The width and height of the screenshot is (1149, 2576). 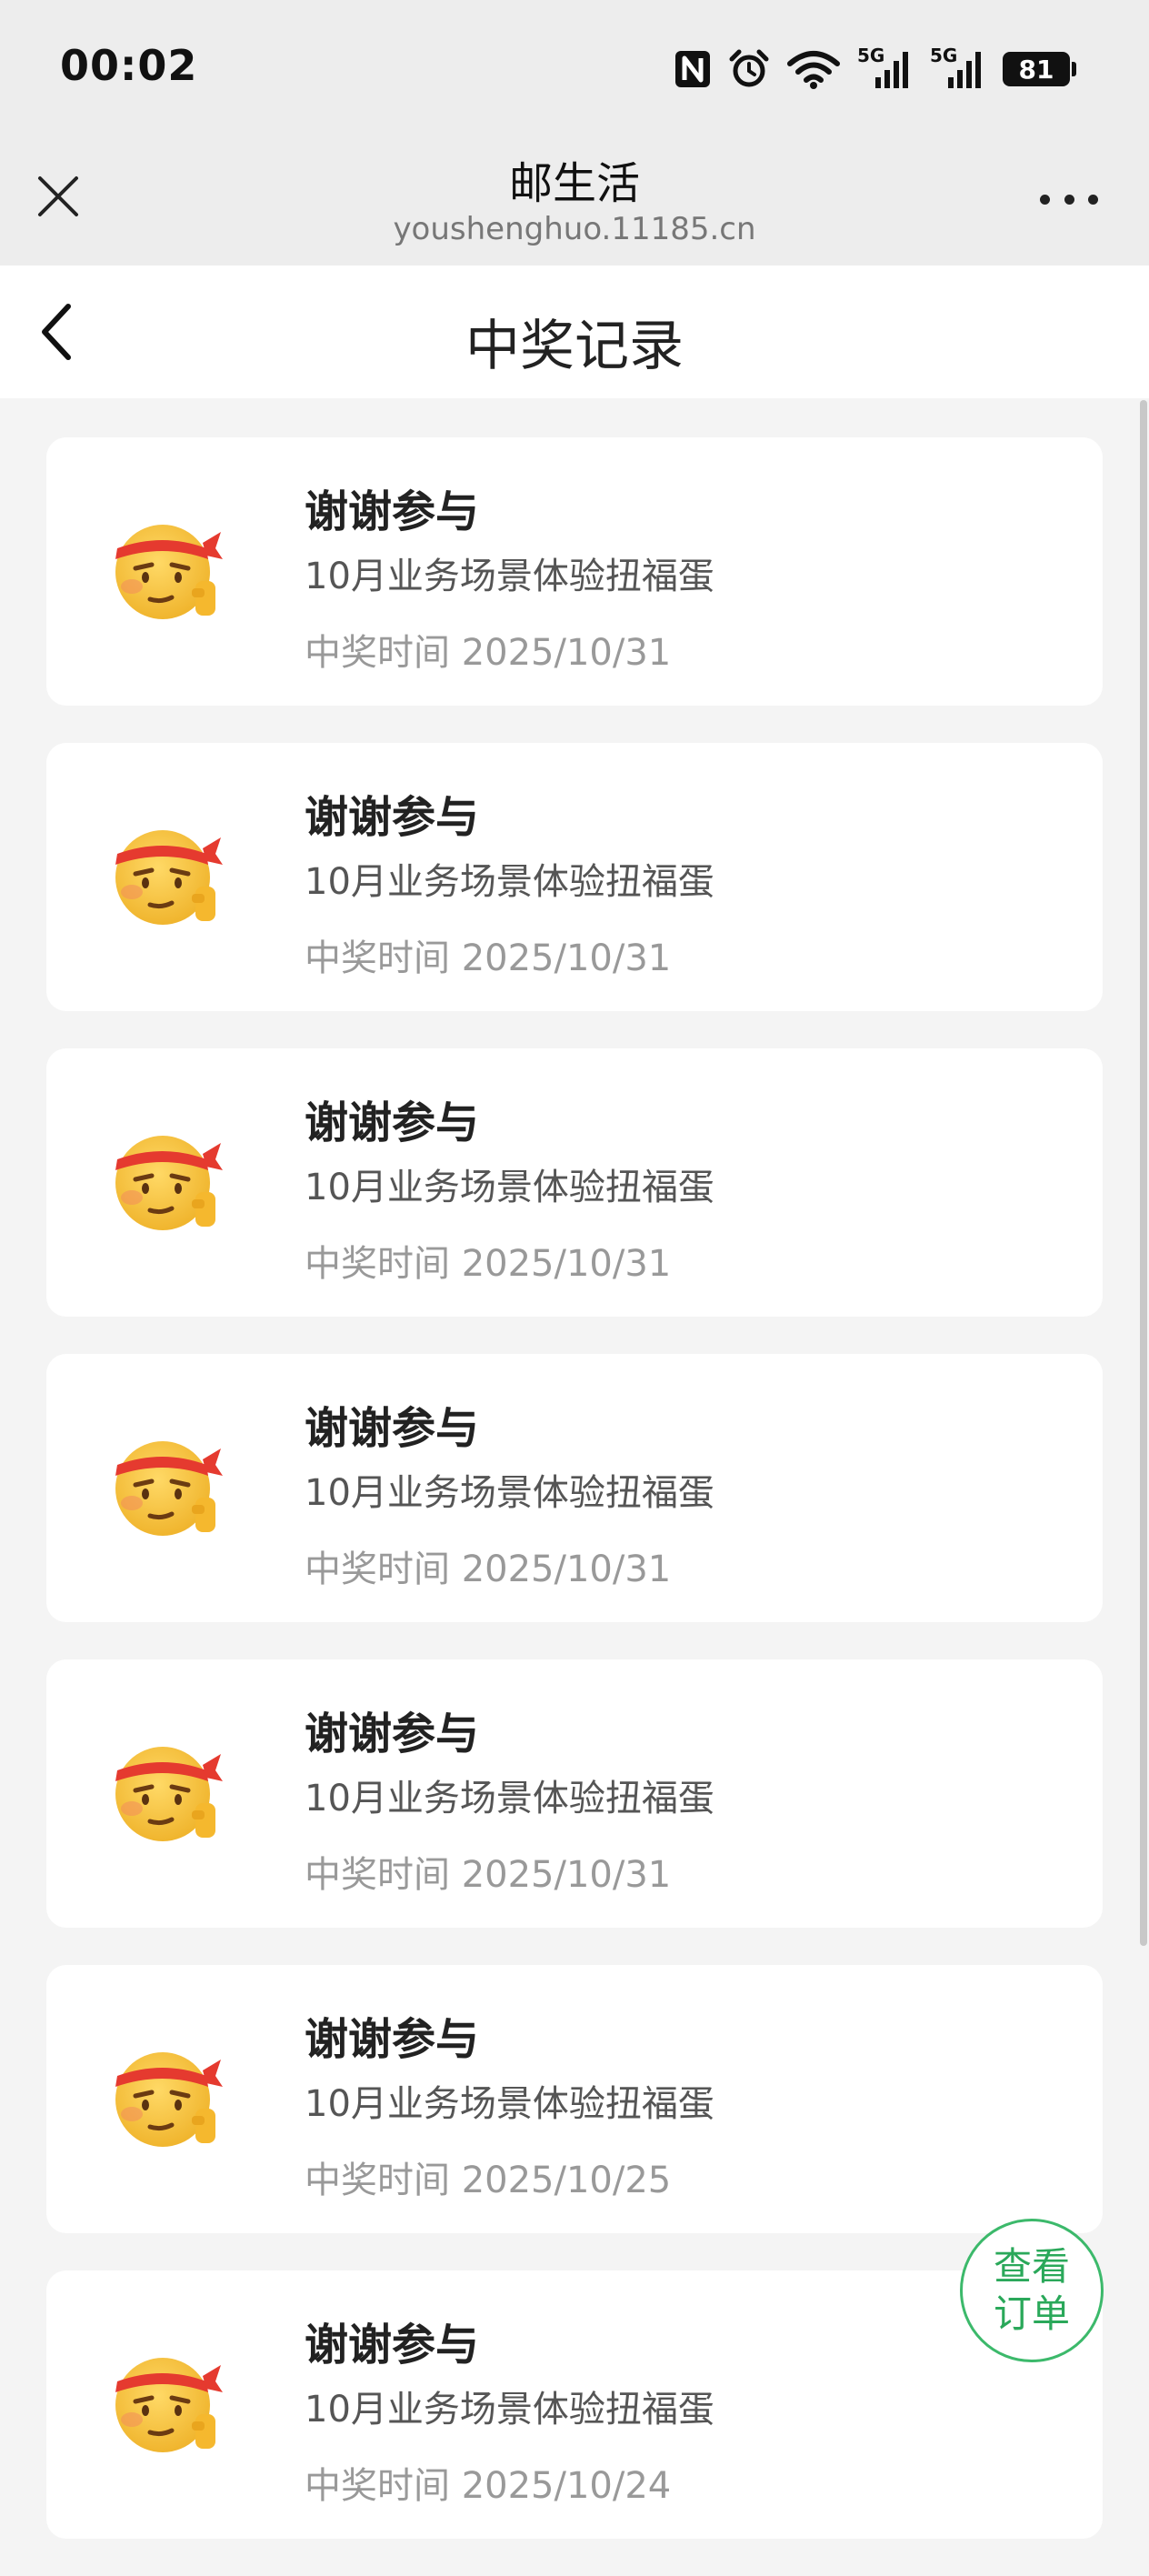 What do you see at coordinates (129, 65) in the screenshot?
I see `status-time: 00:02` at bounding box center [129, 65].